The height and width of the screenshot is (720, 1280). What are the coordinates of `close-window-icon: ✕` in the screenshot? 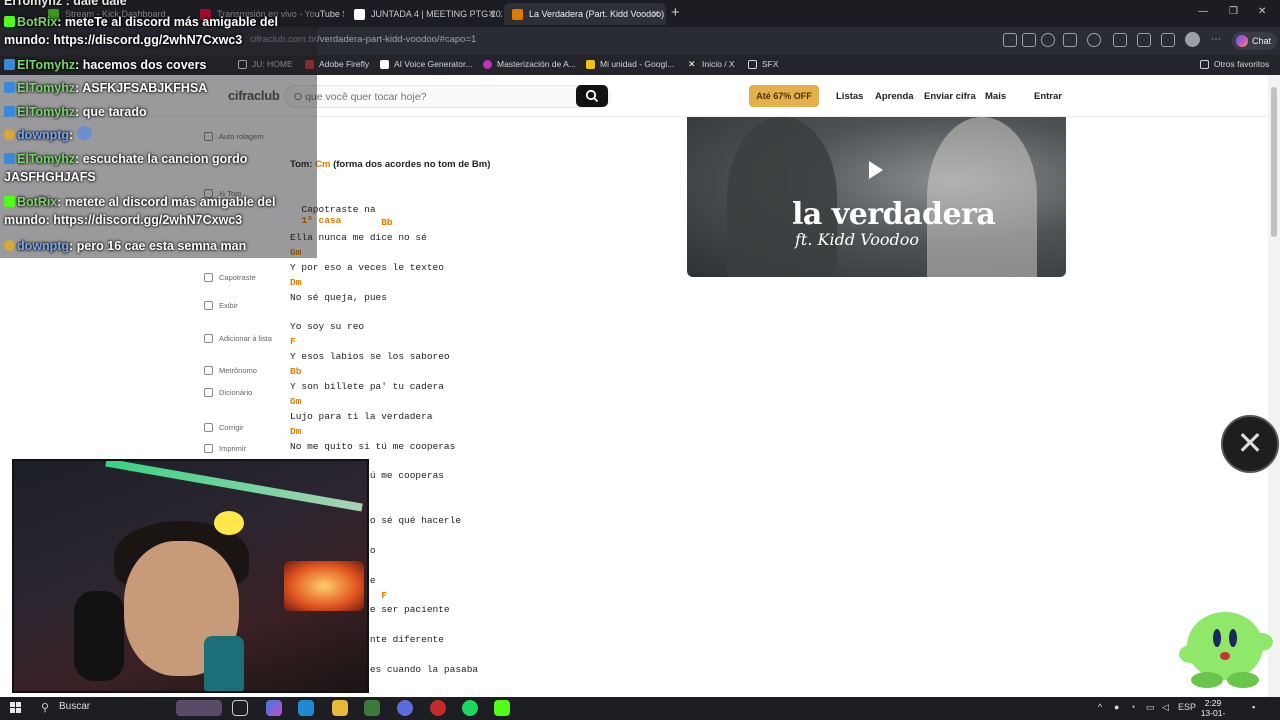 It's located at (1262, 11).